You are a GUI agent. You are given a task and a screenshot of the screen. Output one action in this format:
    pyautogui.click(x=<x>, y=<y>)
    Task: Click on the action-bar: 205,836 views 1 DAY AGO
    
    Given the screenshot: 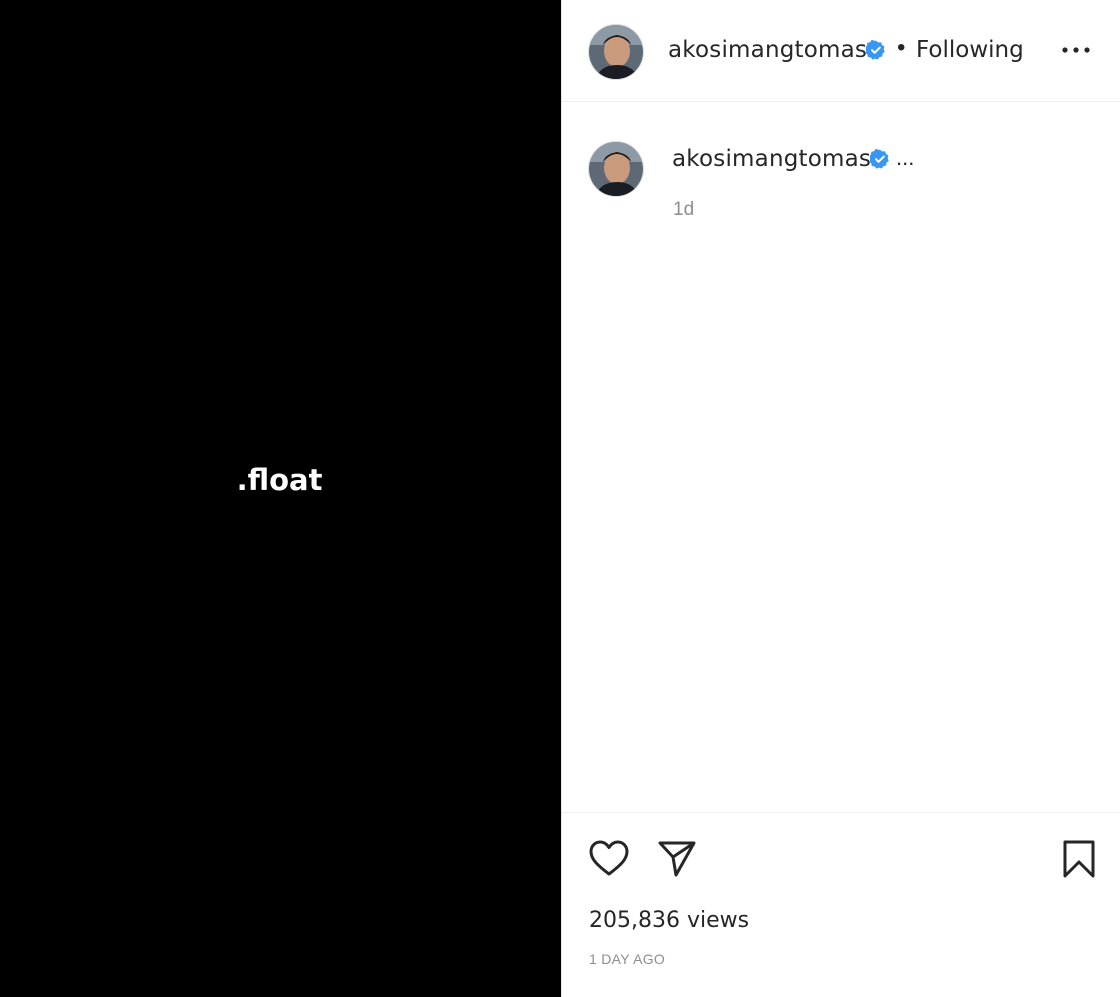 What is the action you would take?
    pyautogui.click(x=841, y=904)
    